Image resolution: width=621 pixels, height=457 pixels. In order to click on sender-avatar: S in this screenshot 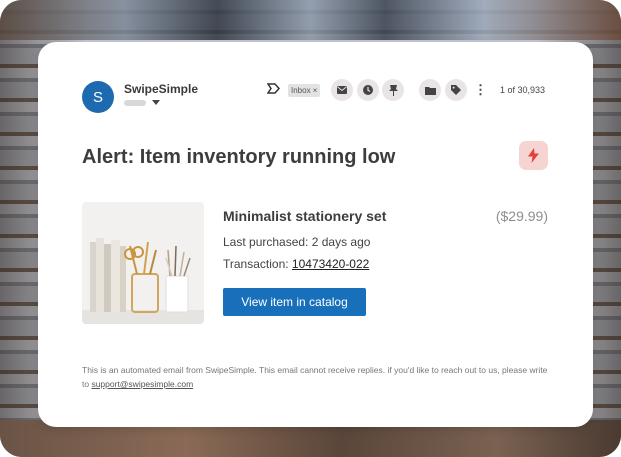, I will do `click(98, 97)`.